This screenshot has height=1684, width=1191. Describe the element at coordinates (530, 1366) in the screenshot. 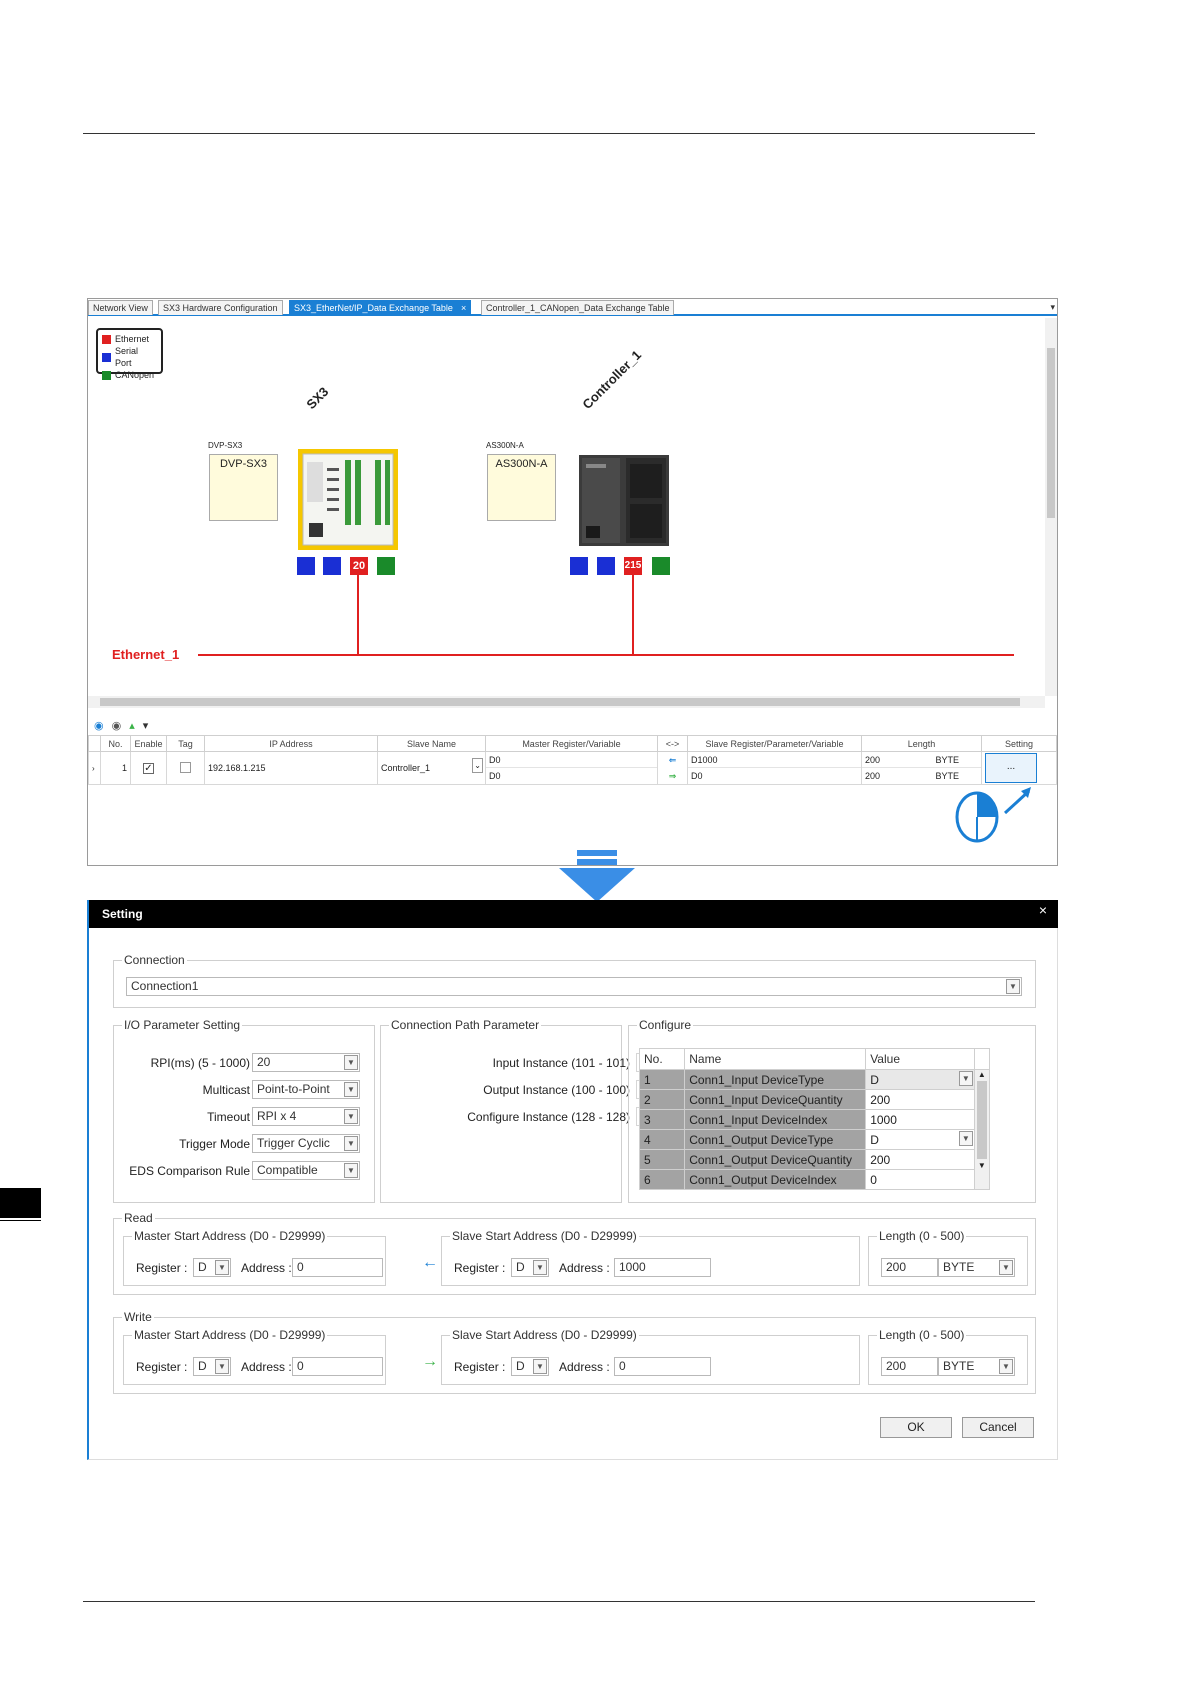

I see `write-slave-register-select: D ▼` at that location.